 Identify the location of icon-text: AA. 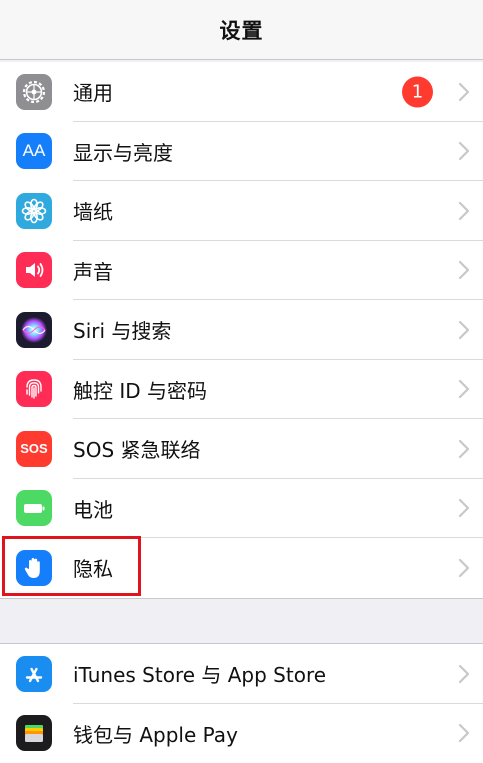
(34, 151).